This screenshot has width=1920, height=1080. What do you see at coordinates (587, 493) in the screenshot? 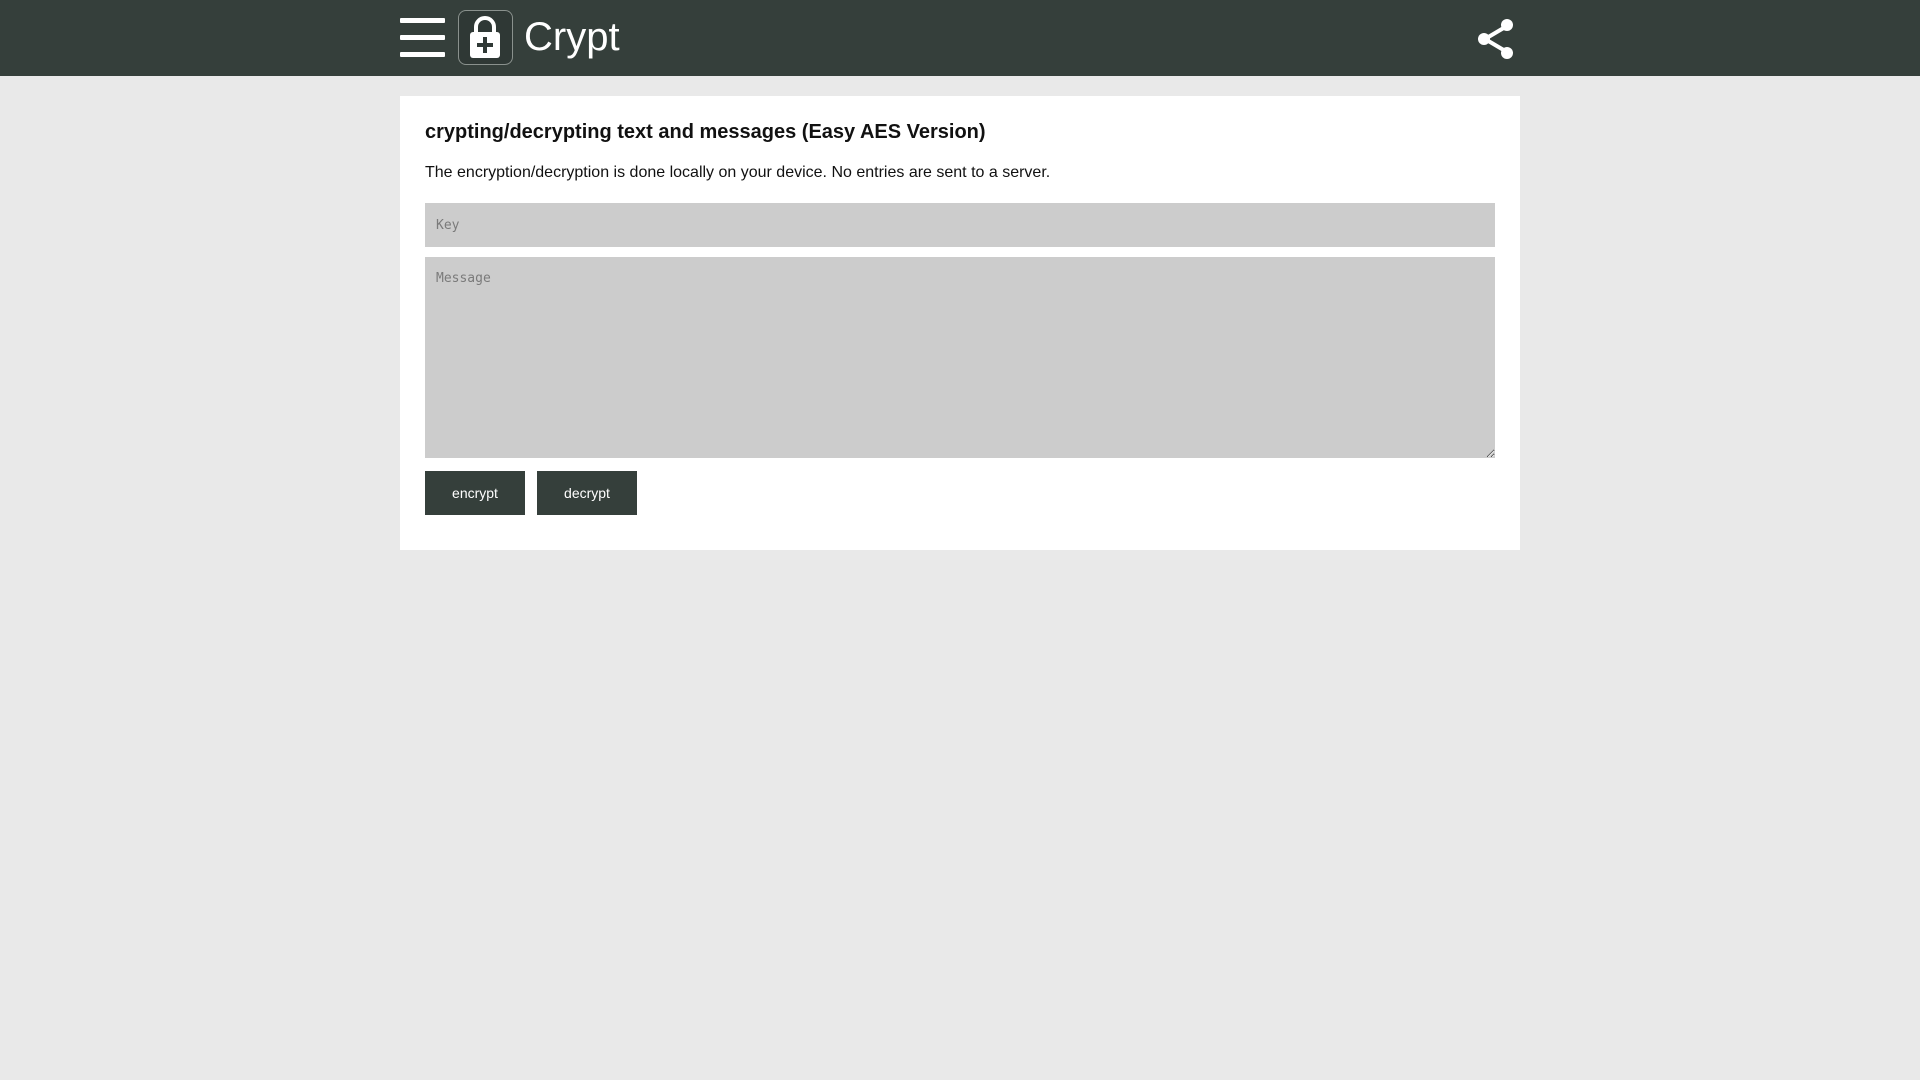
I see `decrypt-button: decrypt` at bounding box center [587, 493].